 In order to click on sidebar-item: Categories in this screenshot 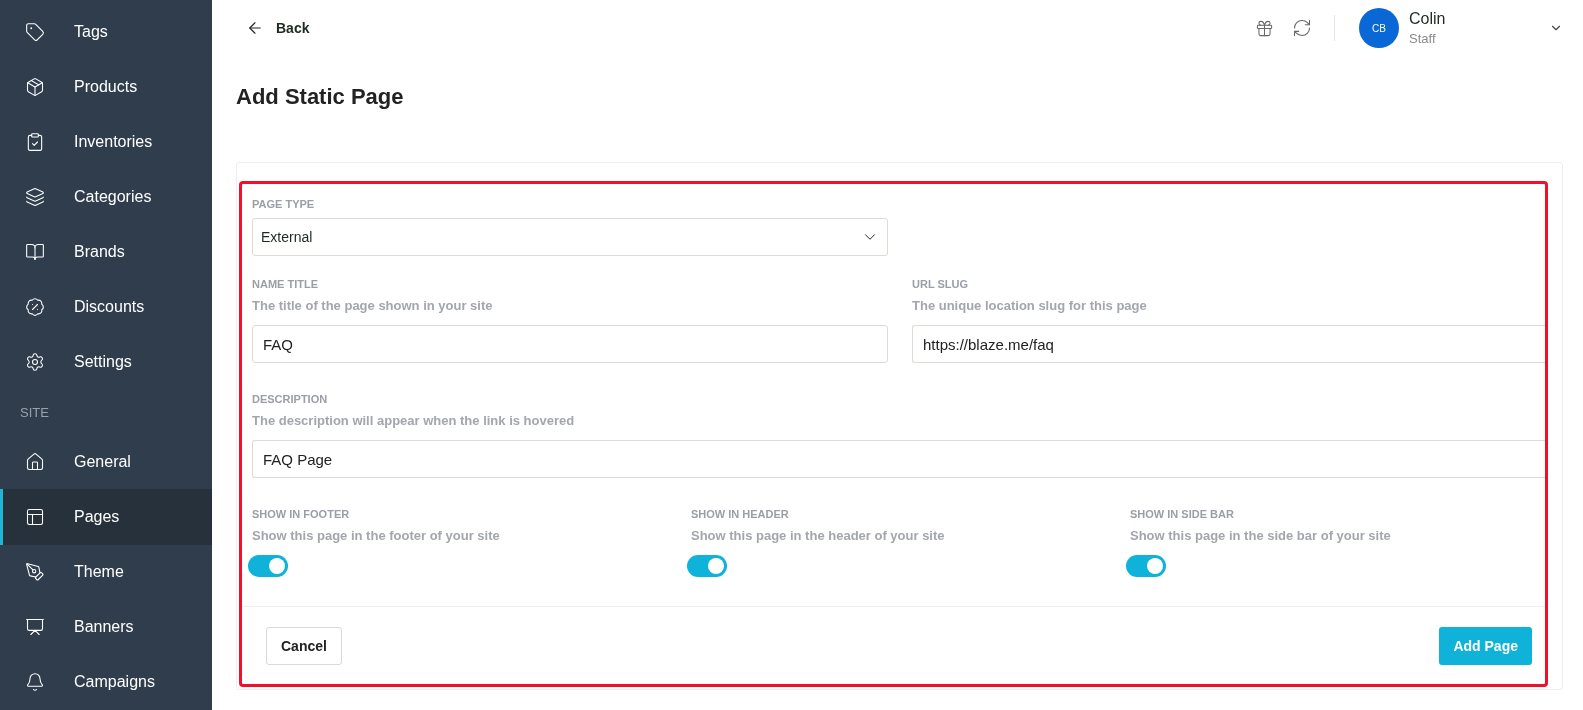, I will do `click(106, 197)`.